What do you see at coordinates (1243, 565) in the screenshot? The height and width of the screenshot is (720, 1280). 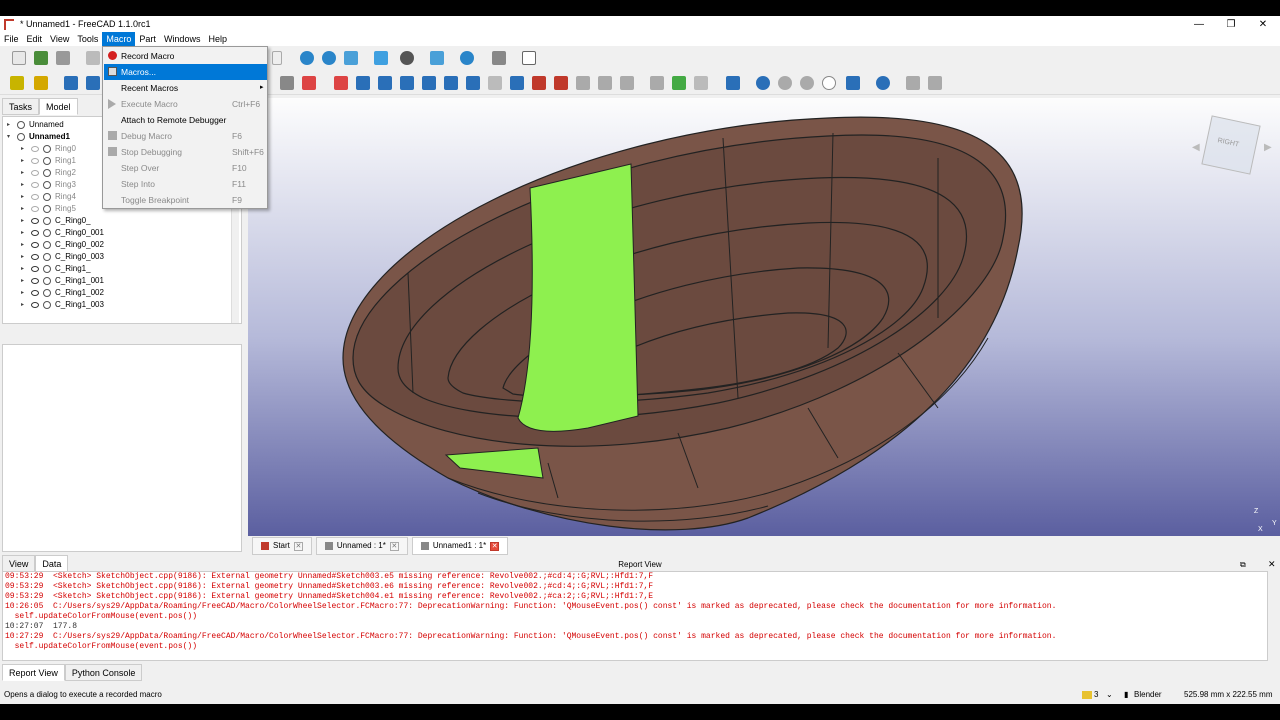 I see `dock-float-icon: ⧉` at bounding box center [1243, 565].